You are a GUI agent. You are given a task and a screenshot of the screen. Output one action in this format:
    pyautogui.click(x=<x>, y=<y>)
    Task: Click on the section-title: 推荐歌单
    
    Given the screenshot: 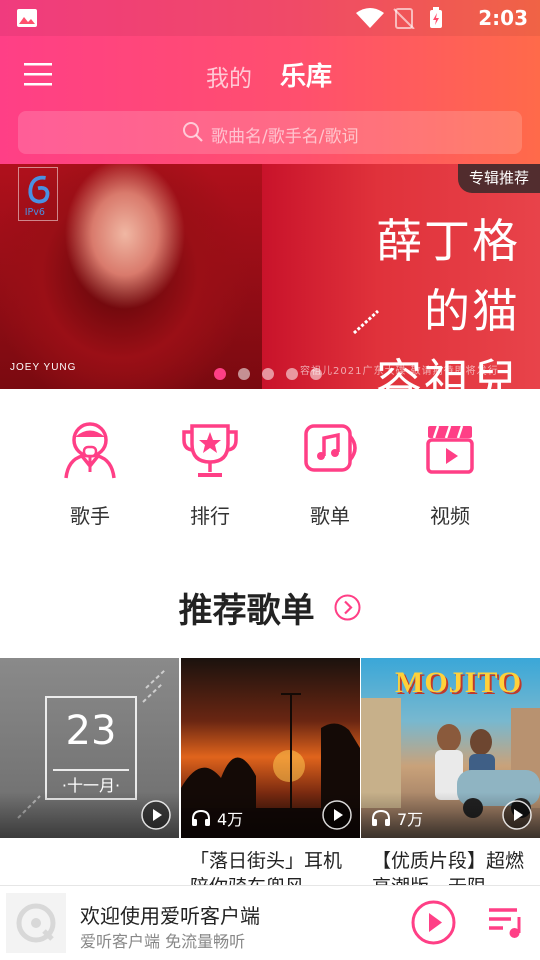 What is the action you would take?
    pyautogui.click(x=246, y=611)
    